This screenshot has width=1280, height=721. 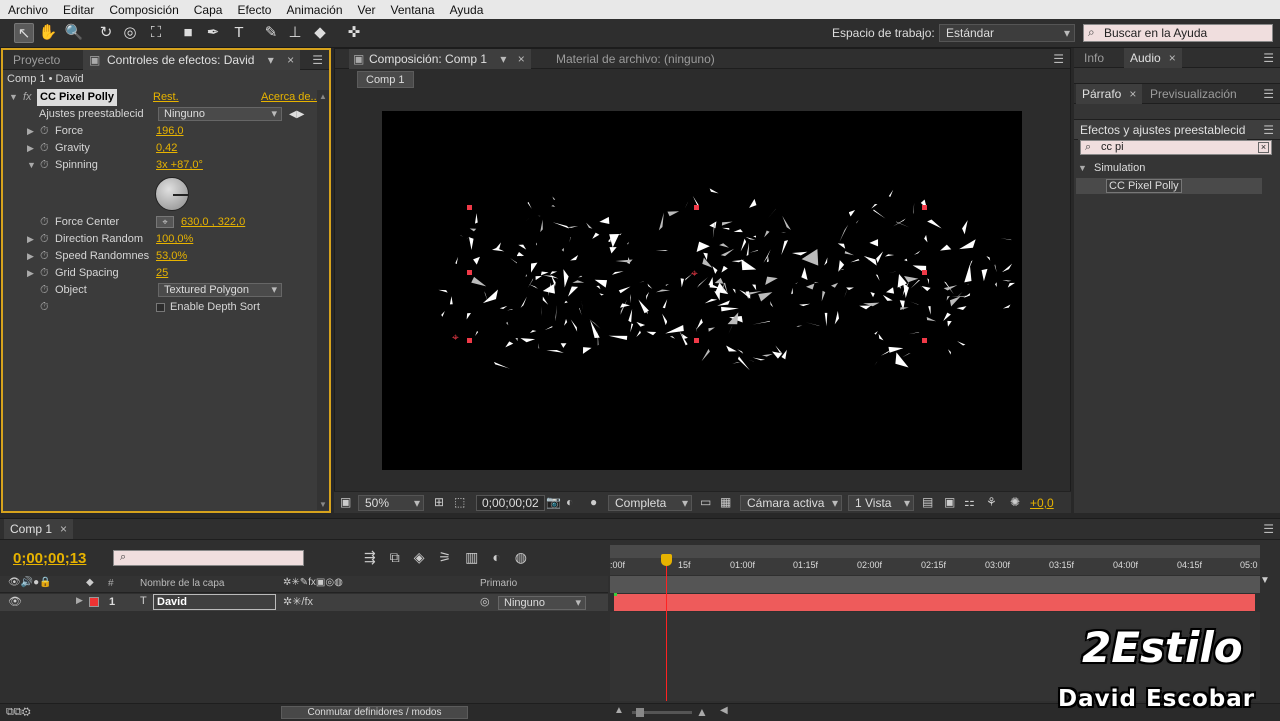 I want to click on pixel-aspect-icon: ▤, so click(x=927, y=502).